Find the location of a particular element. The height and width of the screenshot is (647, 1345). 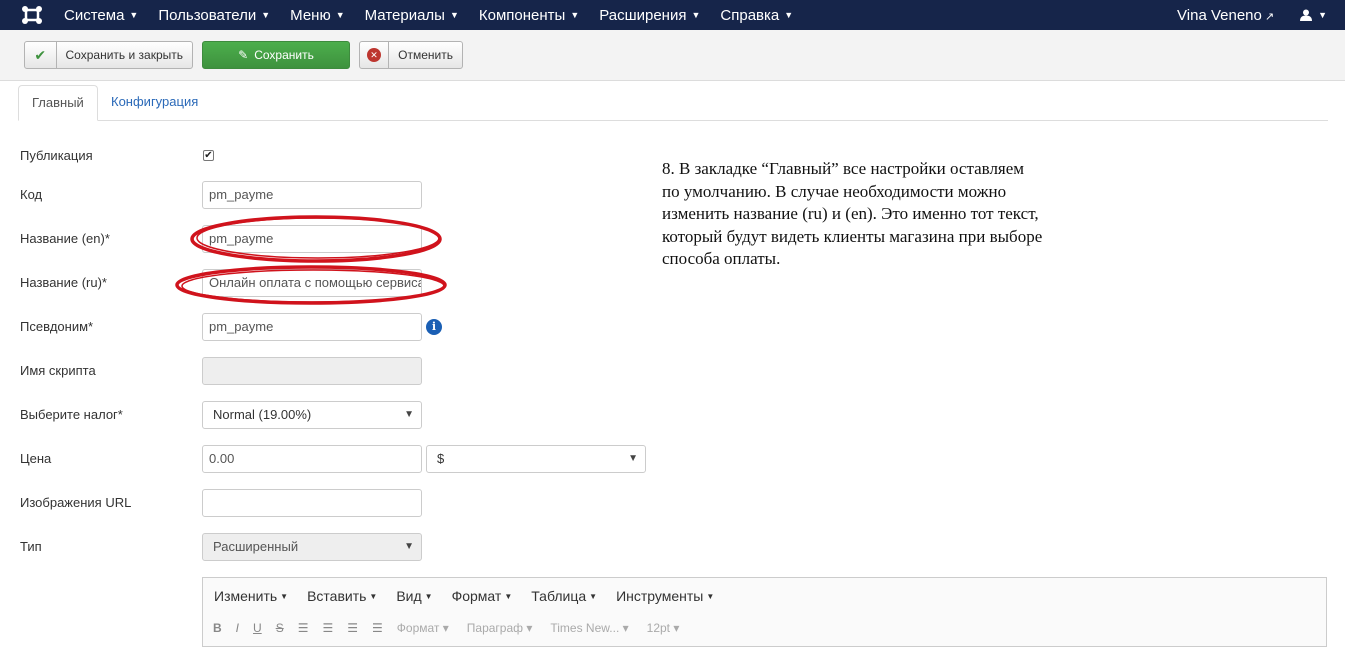

type-label: Тип is located at coordinates (31, 546).